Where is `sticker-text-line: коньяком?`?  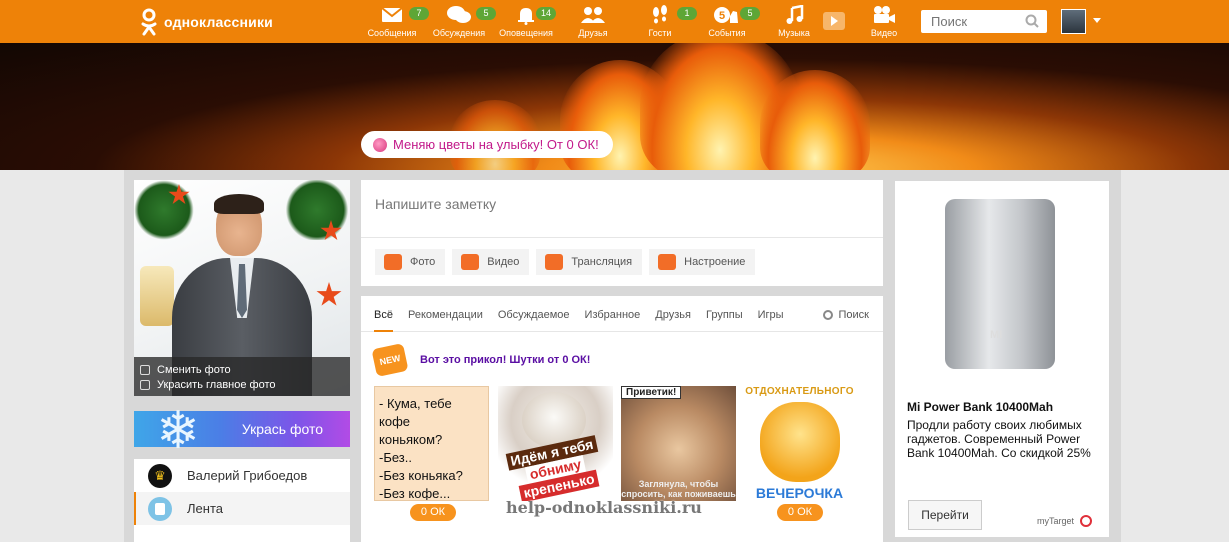
sticker-text-line: коньяком? is located at coordinates (411, 439).